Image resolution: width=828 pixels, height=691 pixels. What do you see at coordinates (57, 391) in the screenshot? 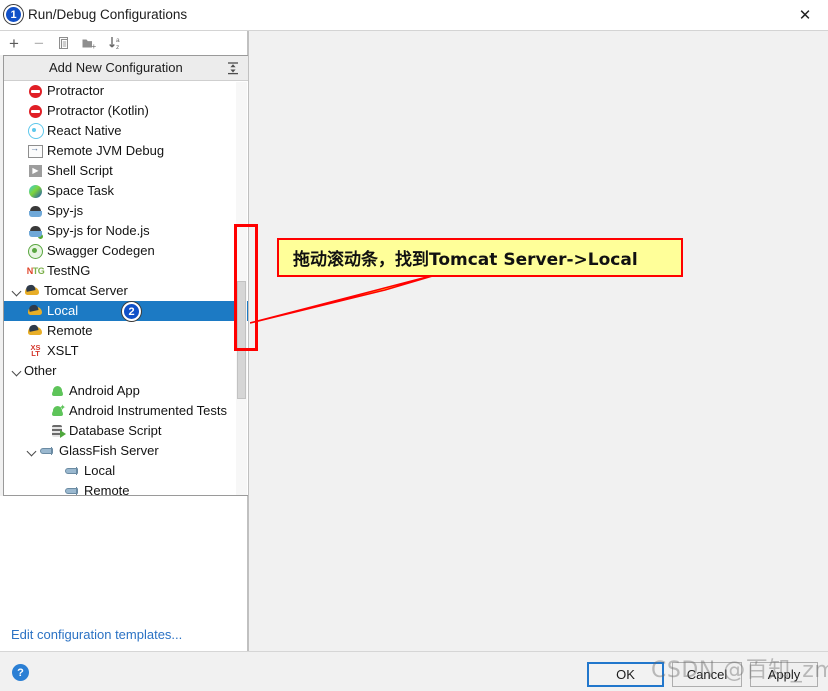
I see `android-app-icon` at bounding box center [57, 391].